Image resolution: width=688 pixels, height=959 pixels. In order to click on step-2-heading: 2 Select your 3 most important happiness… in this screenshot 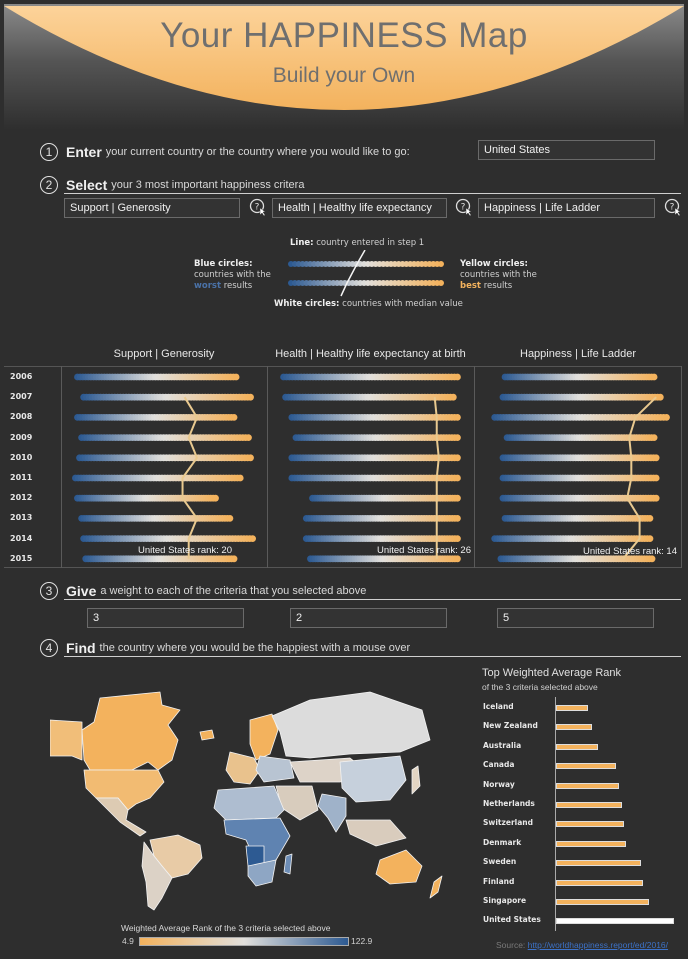, I will do `click(172, 185)`.